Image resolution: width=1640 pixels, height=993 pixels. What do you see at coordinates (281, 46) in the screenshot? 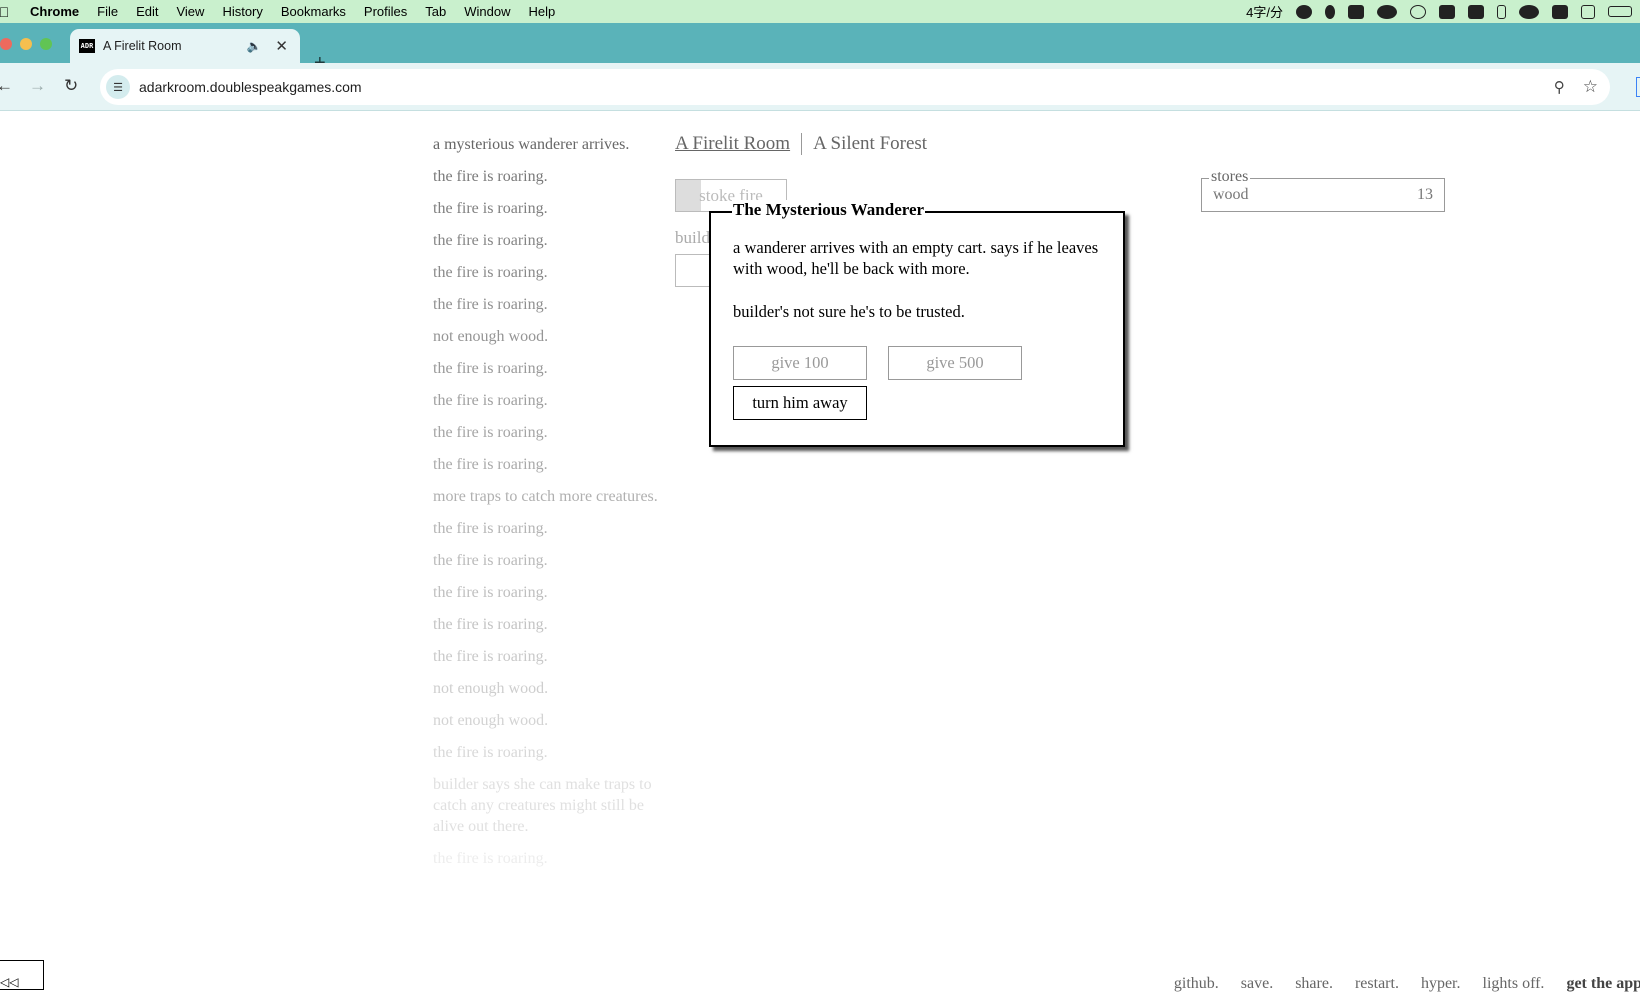
I see `close-tab-icon: ✕` at bounding box center [281, 46].